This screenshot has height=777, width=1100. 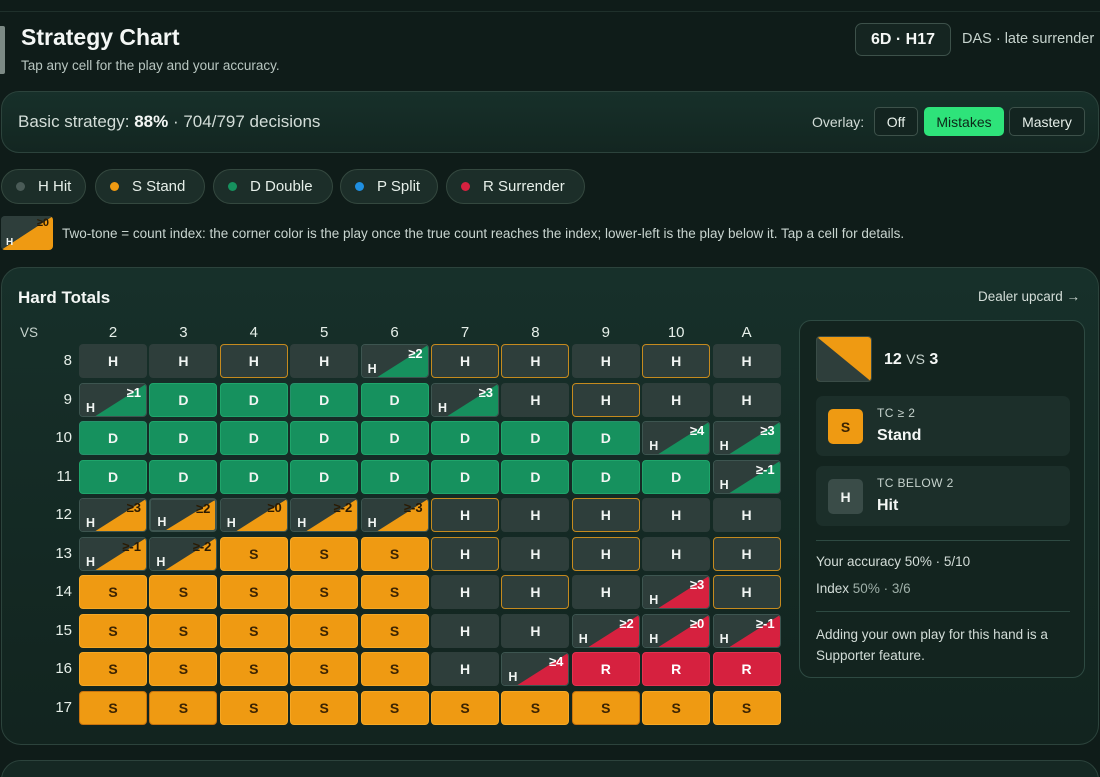 I want to click on overlay-mistakes-button: Mistakes, so click(x=964, y=121).